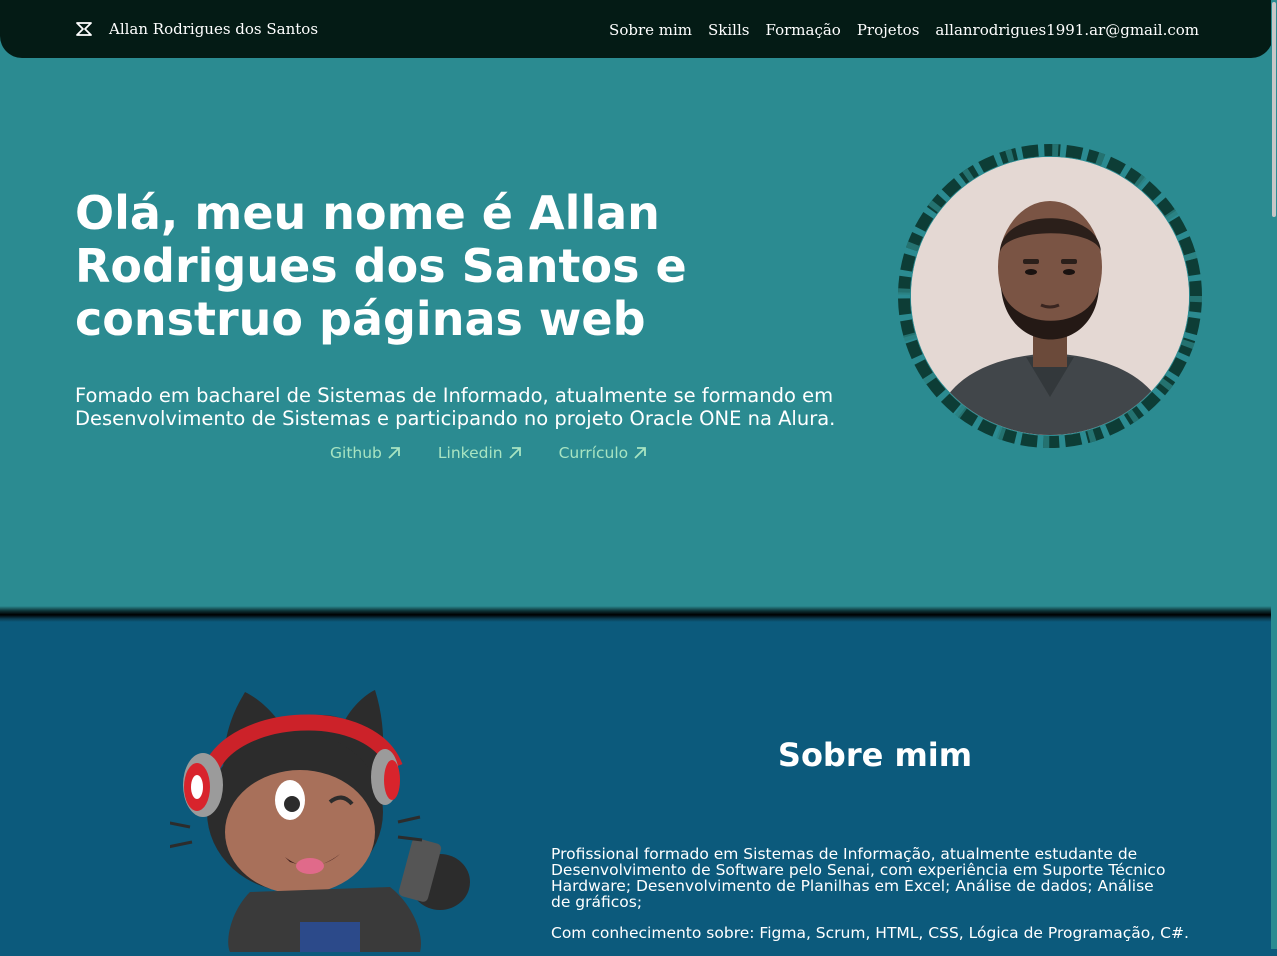  Describe the element at coordinates (214, 29) in the screenshot. I see `brand-name: Allan Rodrigues dos Santos` at that location.